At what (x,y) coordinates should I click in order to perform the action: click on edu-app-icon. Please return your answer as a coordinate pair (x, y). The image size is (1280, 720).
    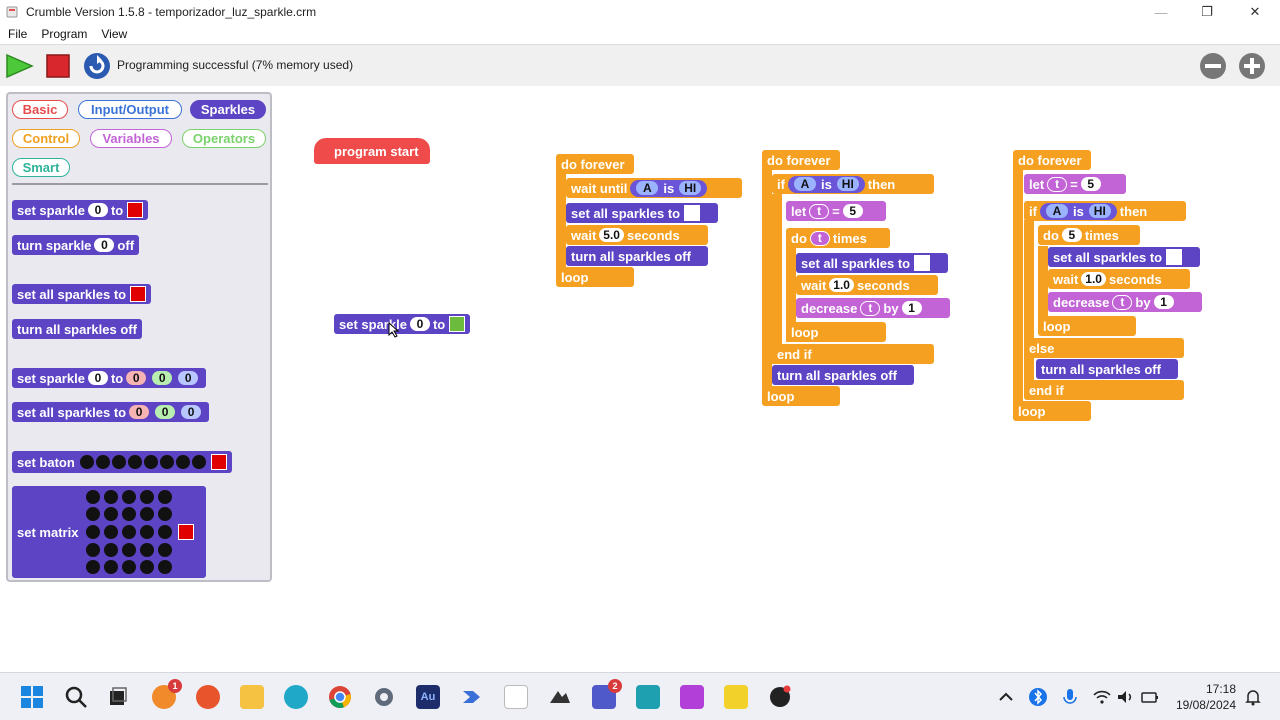
    Looking at the image, I should click on (648, 697).